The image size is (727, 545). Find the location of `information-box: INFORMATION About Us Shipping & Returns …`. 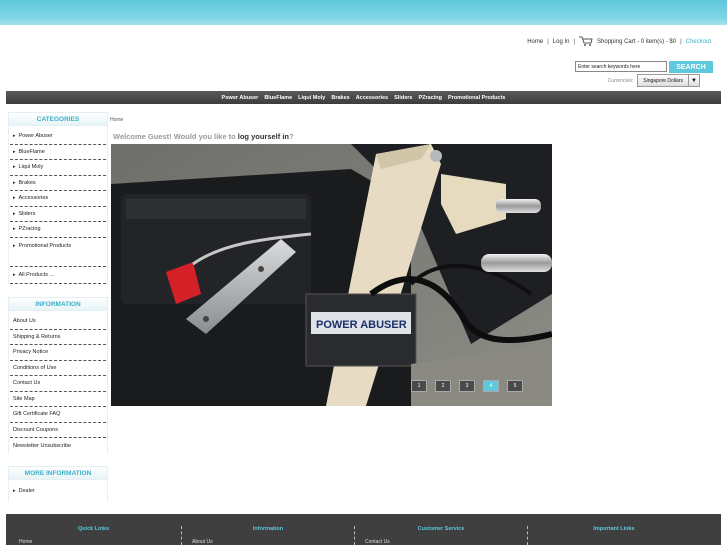

information-box: INFORMATION About Us Shipping & Returns … is located at coordinates (58, 375).